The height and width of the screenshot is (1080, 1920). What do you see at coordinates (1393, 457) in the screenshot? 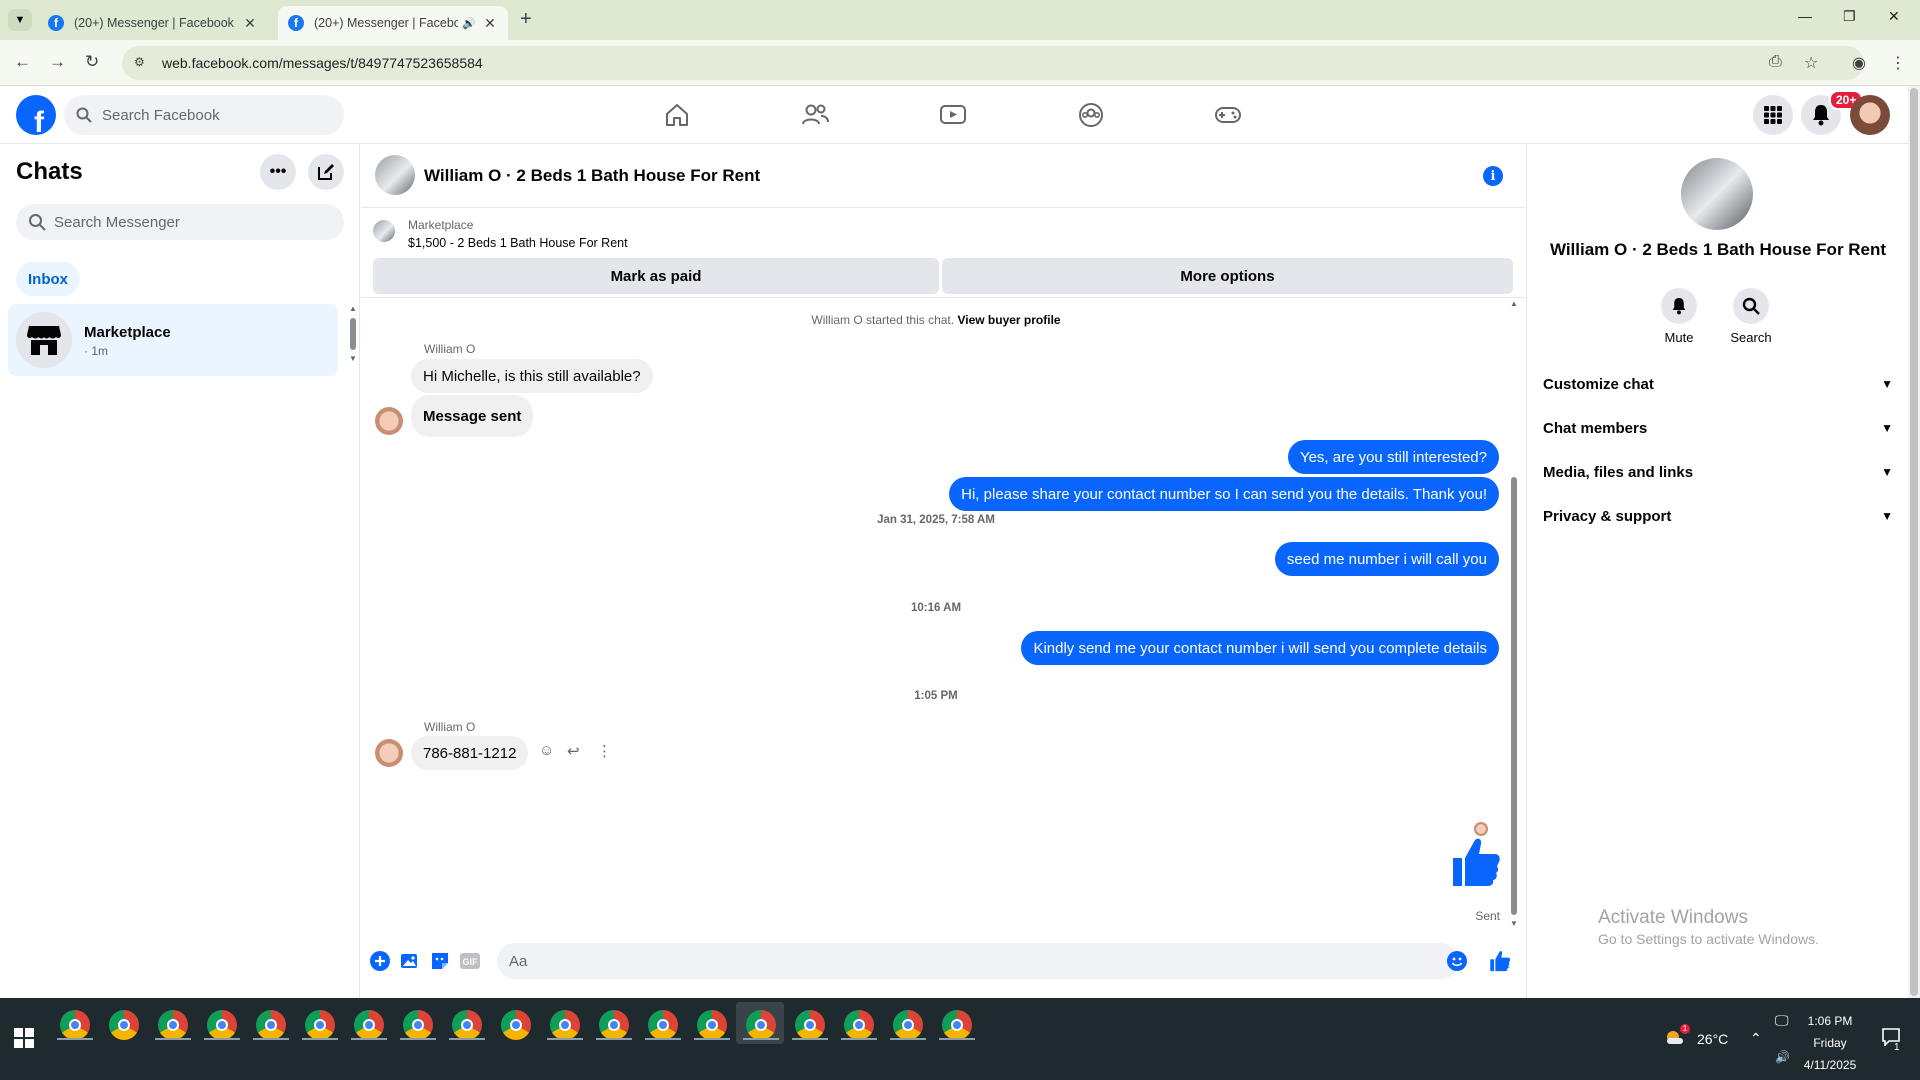
I see `outgoing-message: Yes, are you still interested?` at bounding box center [1393, 457].